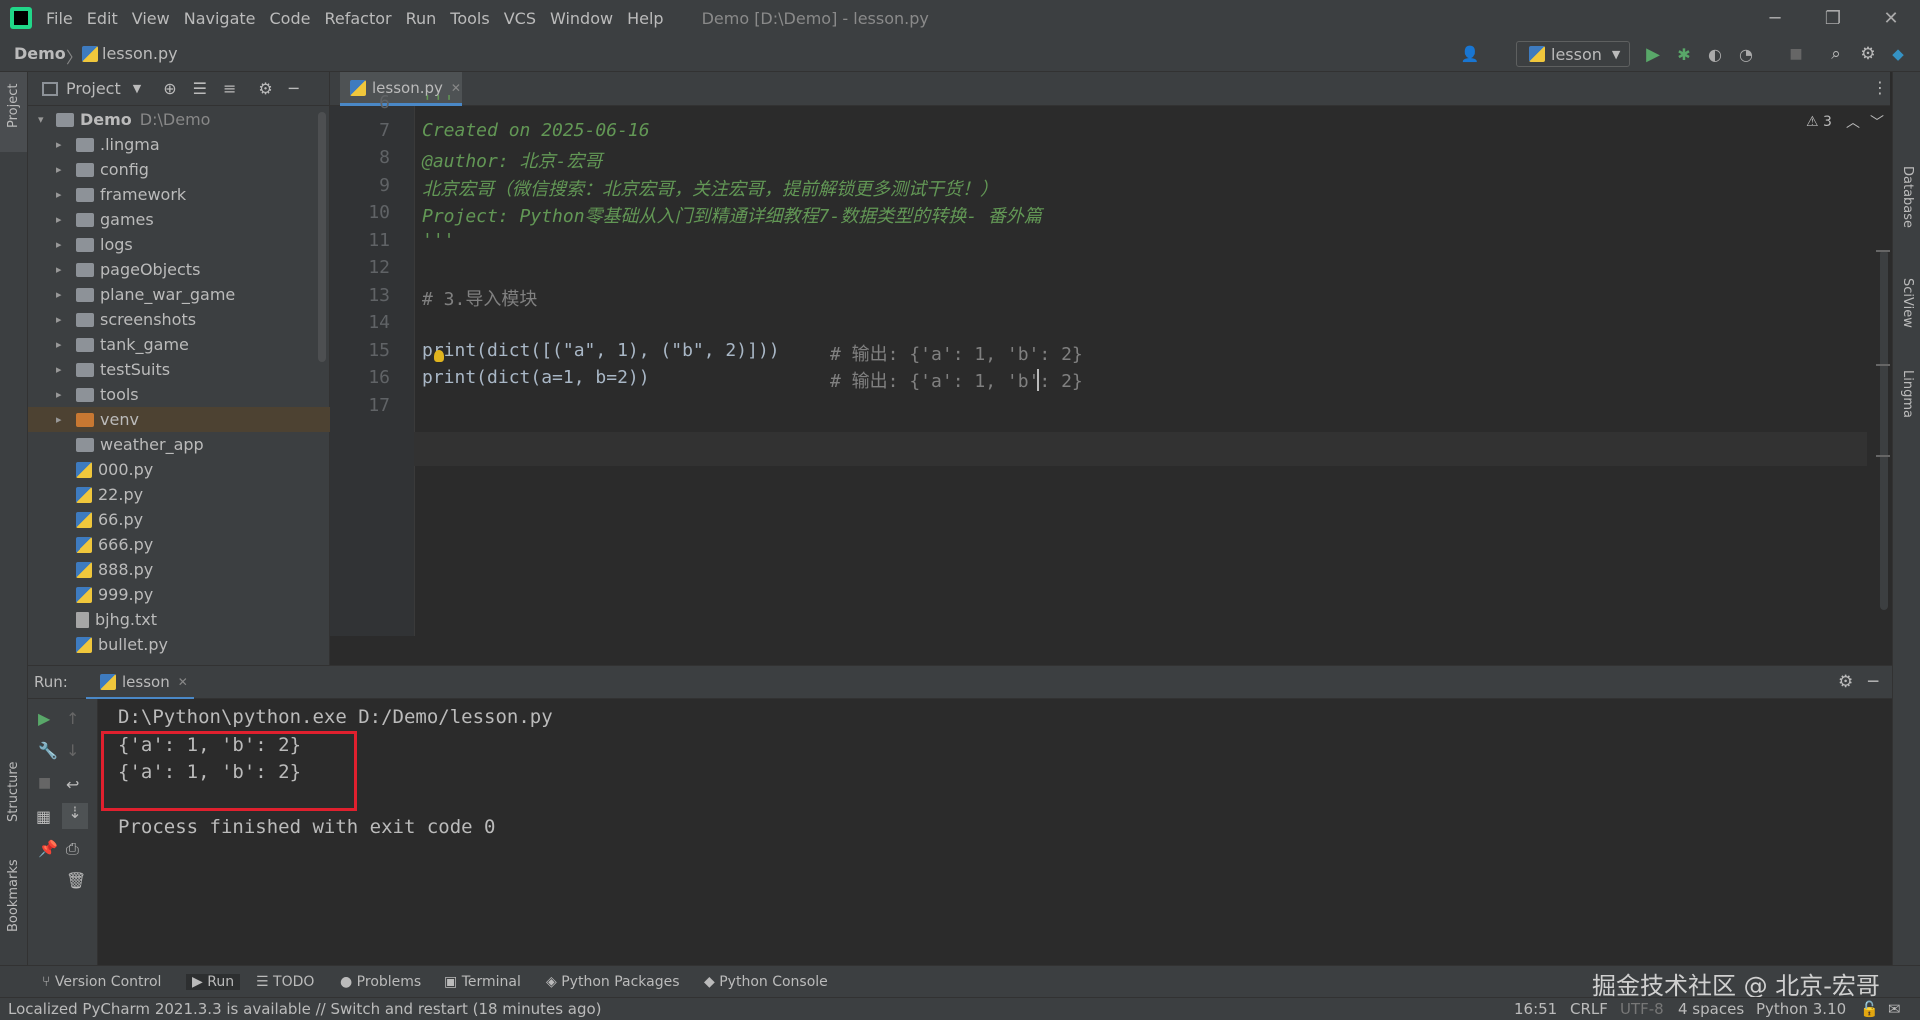 Image resolution: width=1920 pixels, height=1020 pixels. Describe the element at coordinates (1907, 197) in the screenshot. I see `database-tool-label: Database` at that location.